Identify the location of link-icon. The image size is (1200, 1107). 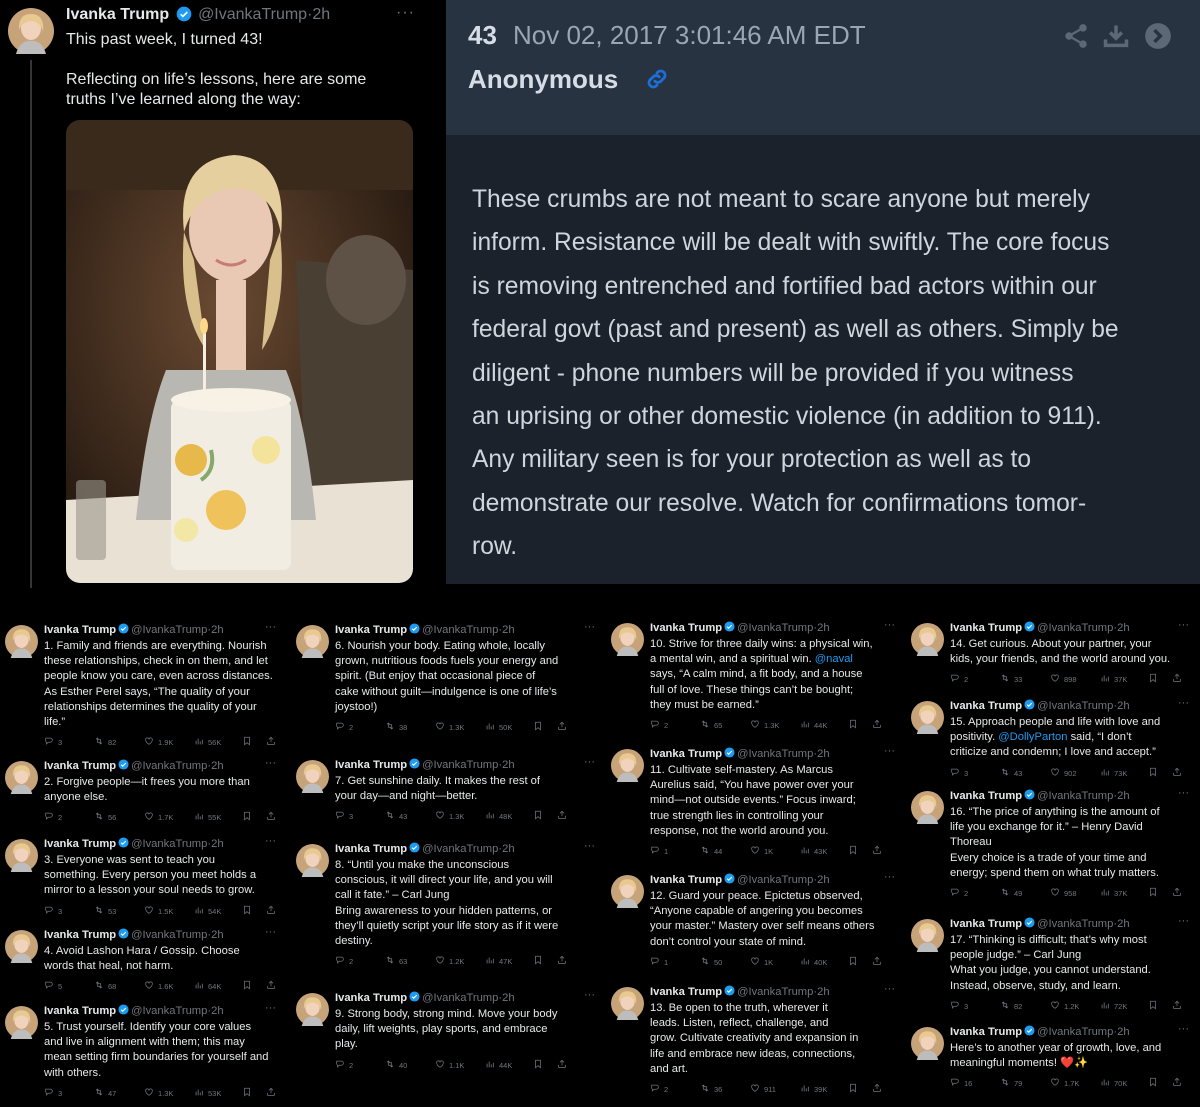
(657, 79).